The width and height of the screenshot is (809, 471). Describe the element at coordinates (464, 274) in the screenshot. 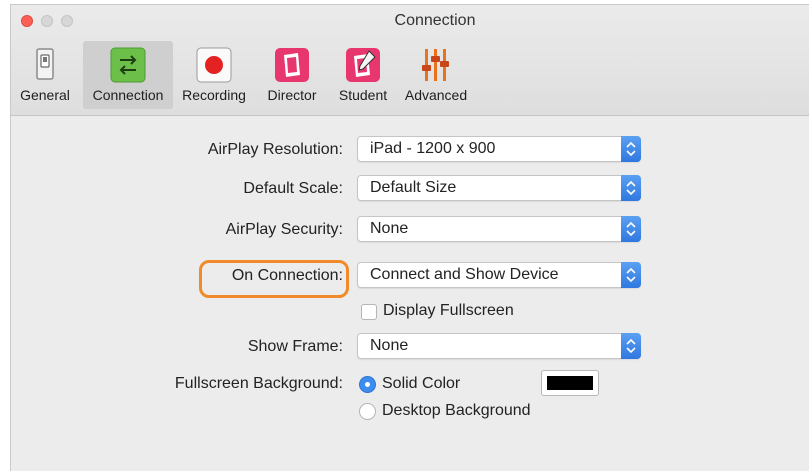

I see `on-connection-value: Connect and Show Device` at that location.